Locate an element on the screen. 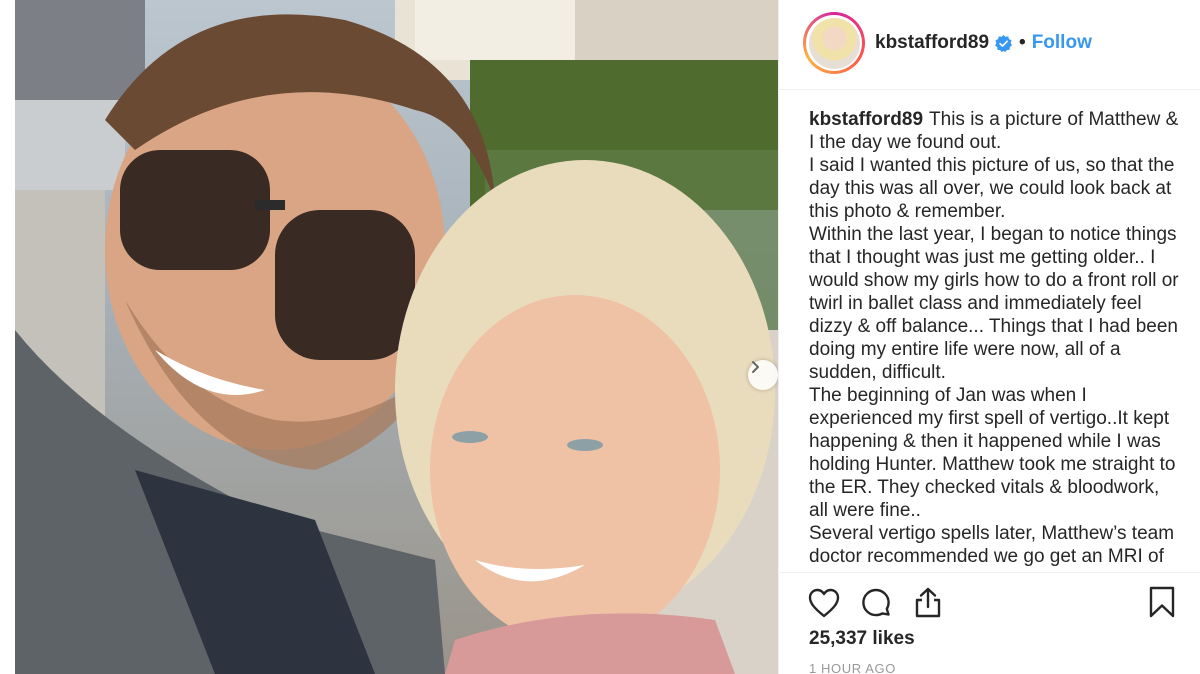 The height and width of the screenshot is (674, 1200). post-timestamp: 1 HOUR AGO is located at coordinates (852, 667).